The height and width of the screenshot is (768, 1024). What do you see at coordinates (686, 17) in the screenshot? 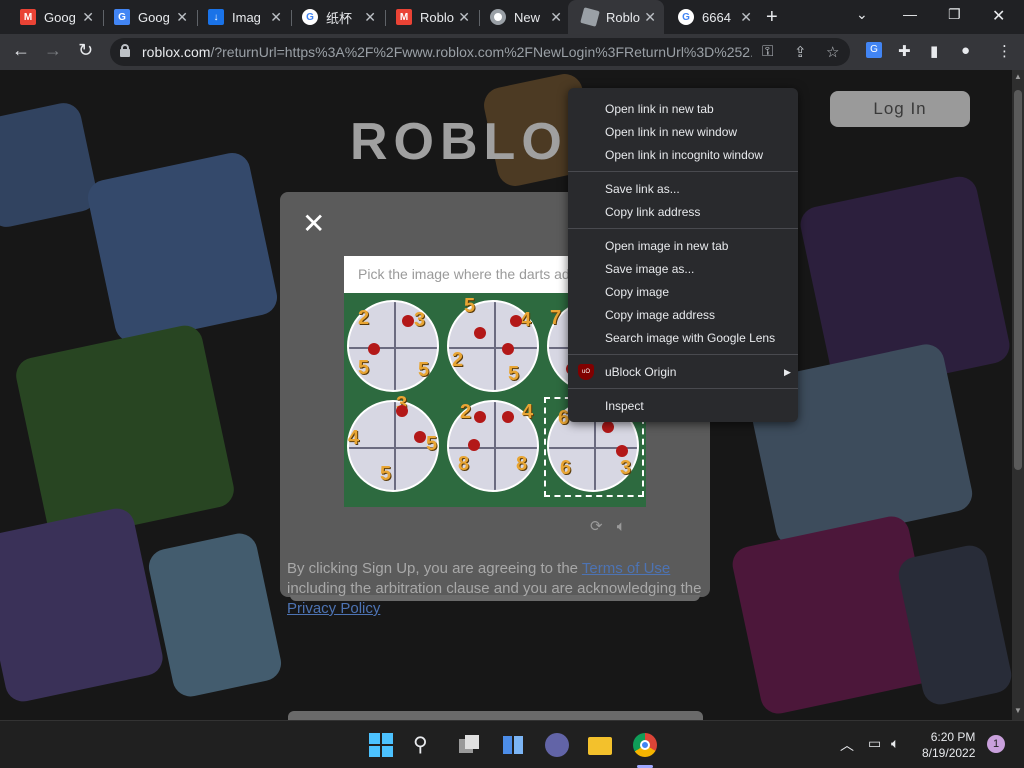
I see `google-icon: G` at bounding box center [686, 17].